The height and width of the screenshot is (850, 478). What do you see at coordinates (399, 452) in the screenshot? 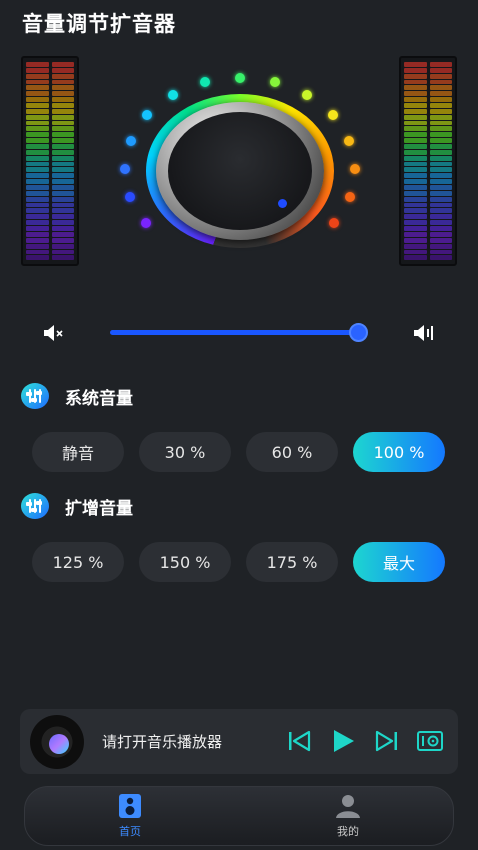
I see `volume-100-button: 100 %` at bounding box center [399, 452].